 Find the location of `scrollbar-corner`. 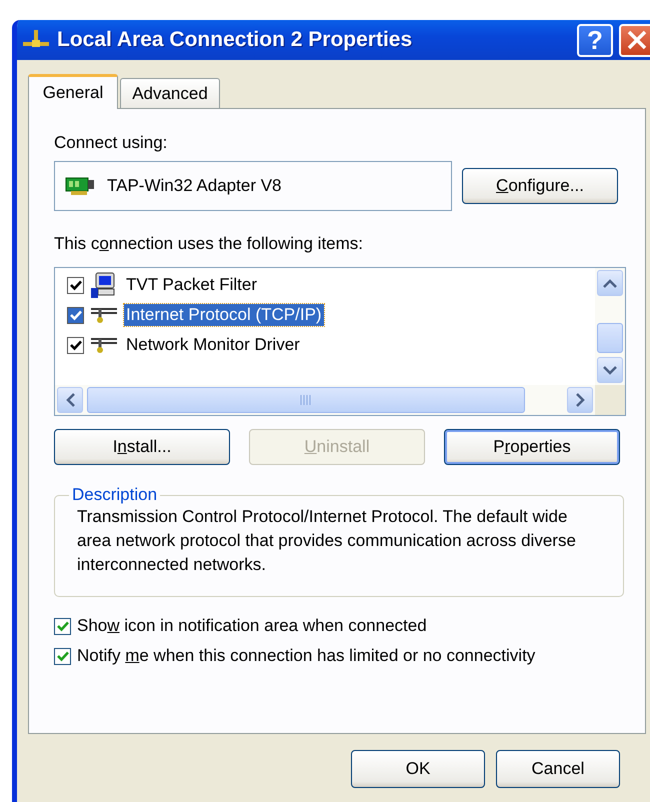

scrollbar-corner is located at coordinates (610, 400).